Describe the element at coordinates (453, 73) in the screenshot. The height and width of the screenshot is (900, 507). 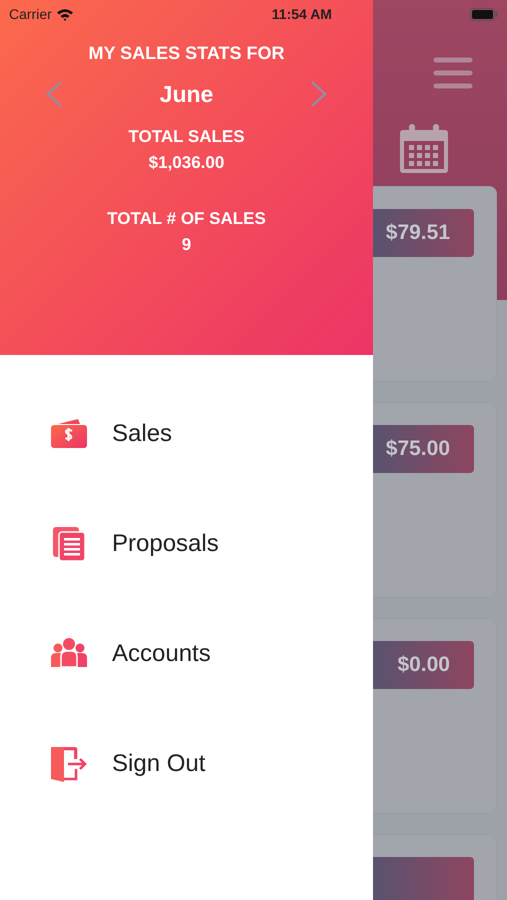
I see `menu-icon` at that location.